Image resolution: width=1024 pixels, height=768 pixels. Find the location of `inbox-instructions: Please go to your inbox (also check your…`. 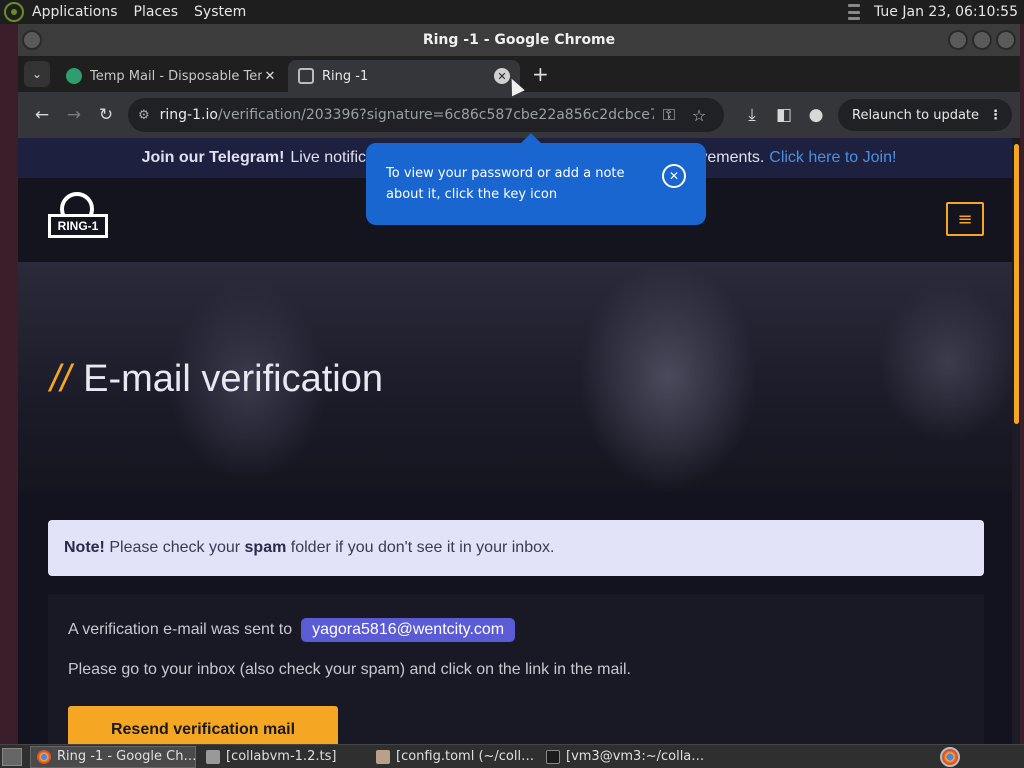

inbox-instructions: Please go to your inbox (also check your… is located at coordinates (349, 669).